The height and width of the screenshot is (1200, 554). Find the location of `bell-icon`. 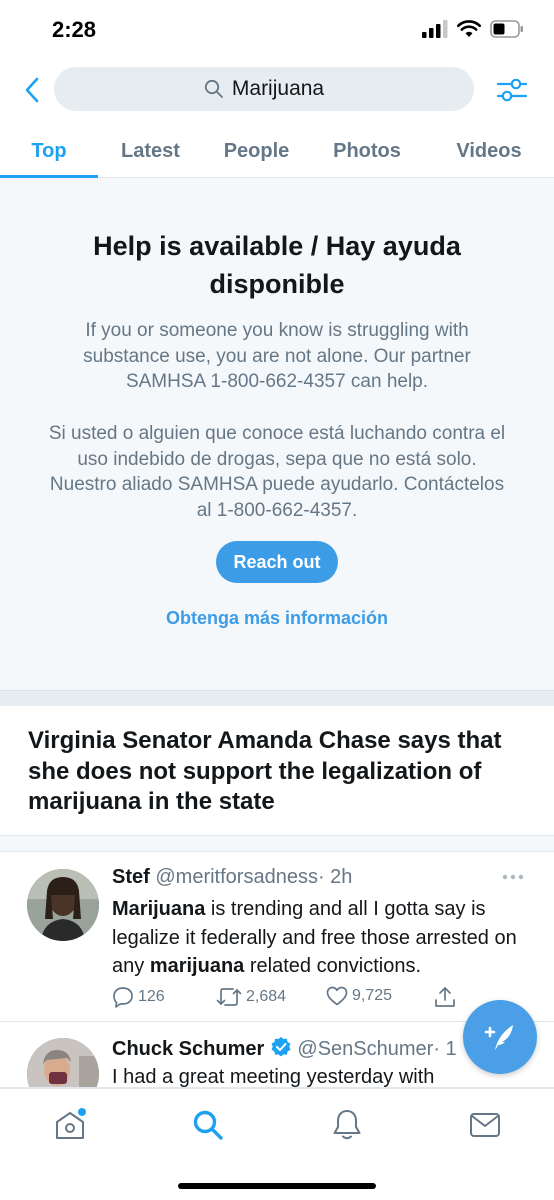

bell-icon is located at coordinates (347, 1125).